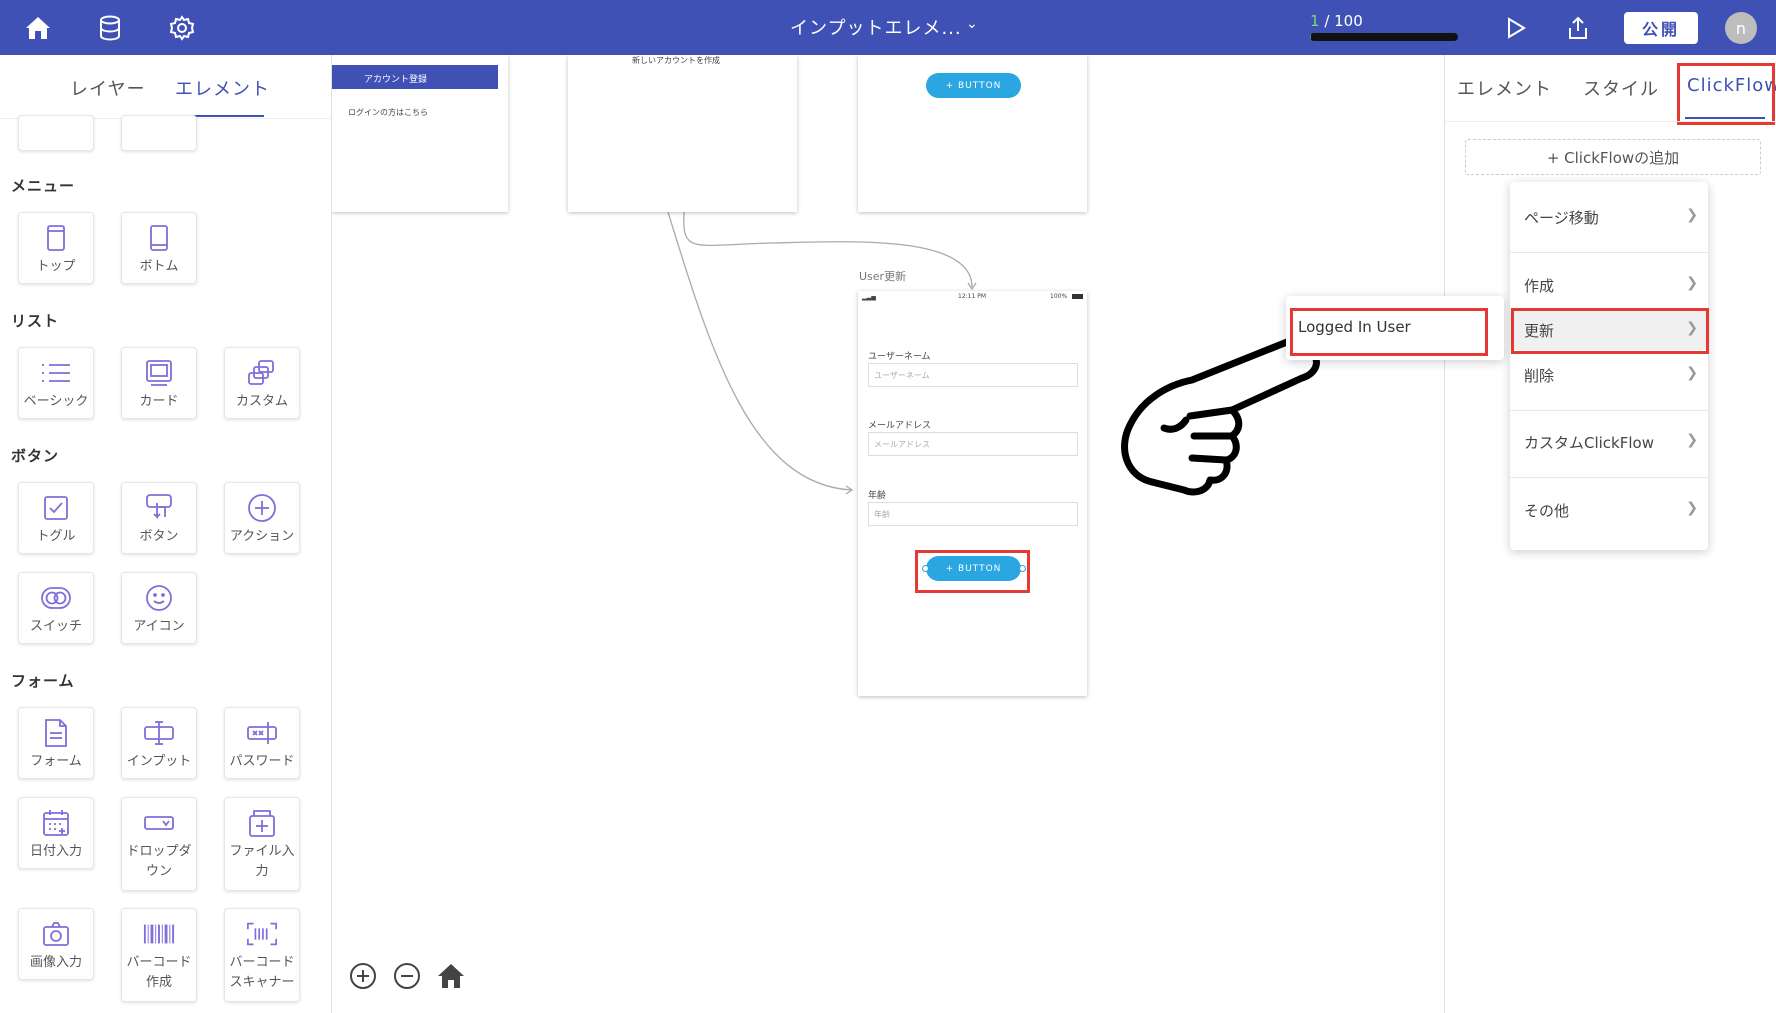  Describe the element at coordinates (107, 88) in the screenshot. I see `tab-layers: レイヤー` at that location.